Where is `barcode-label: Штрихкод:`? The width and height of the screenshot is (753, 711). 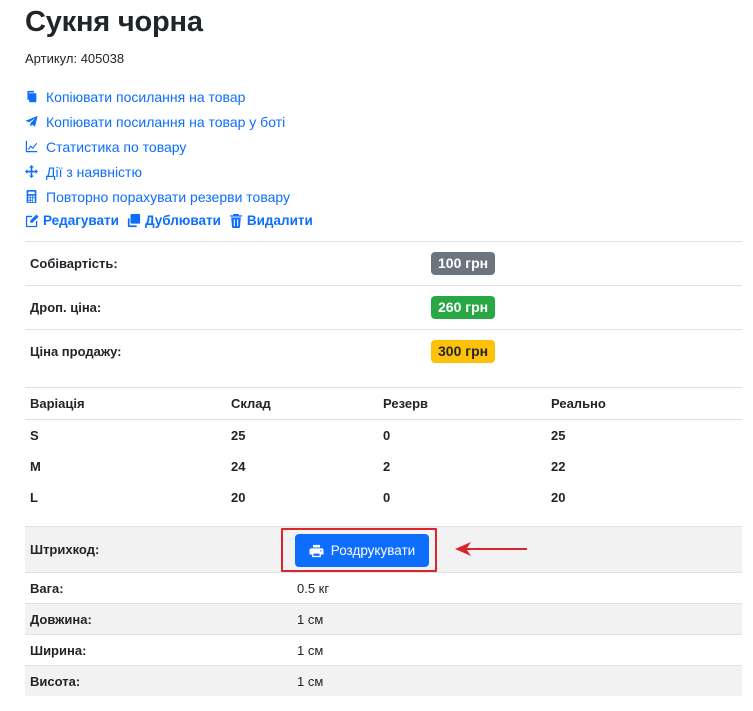 barcode-label: Штрихкод: is located at coordinates (158, 549).